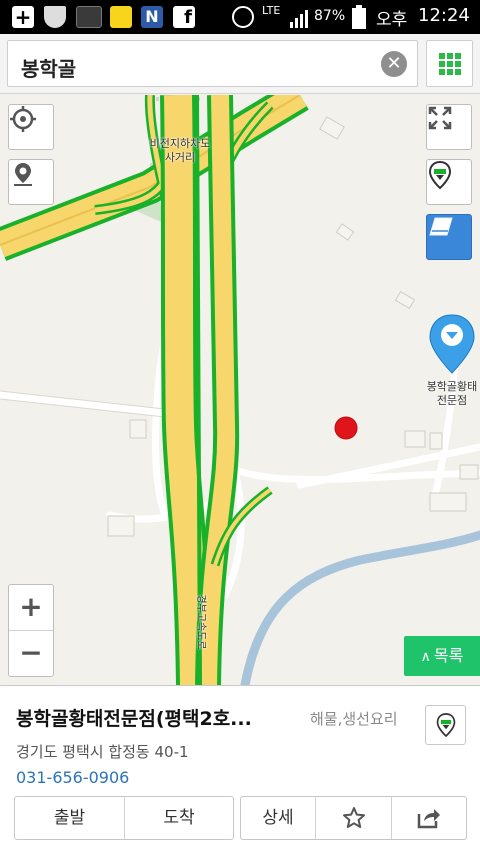 The height and width of the screenshot is (853, 480). I want to click on poi-label: 봉학골황태 전문점, so click(452, 393).